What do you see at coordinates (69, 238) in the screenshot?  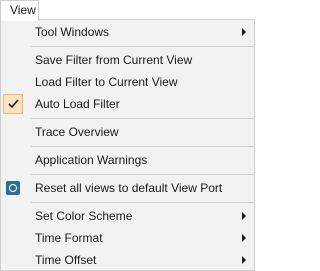 I see `menu-item-label: Time Format` at bounding box center [69, 238].